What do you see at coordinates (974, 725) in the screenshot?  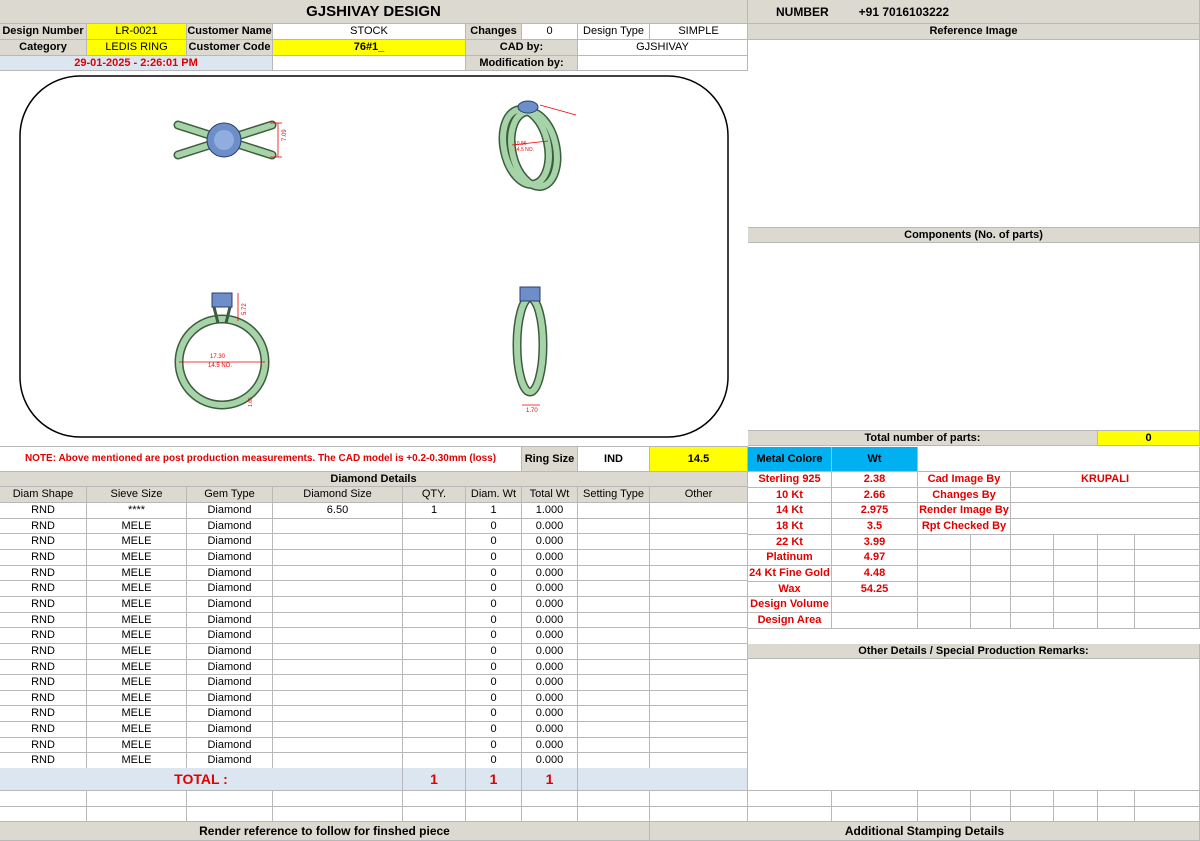 I see `other-details-area` at bounding box center [974, 725].